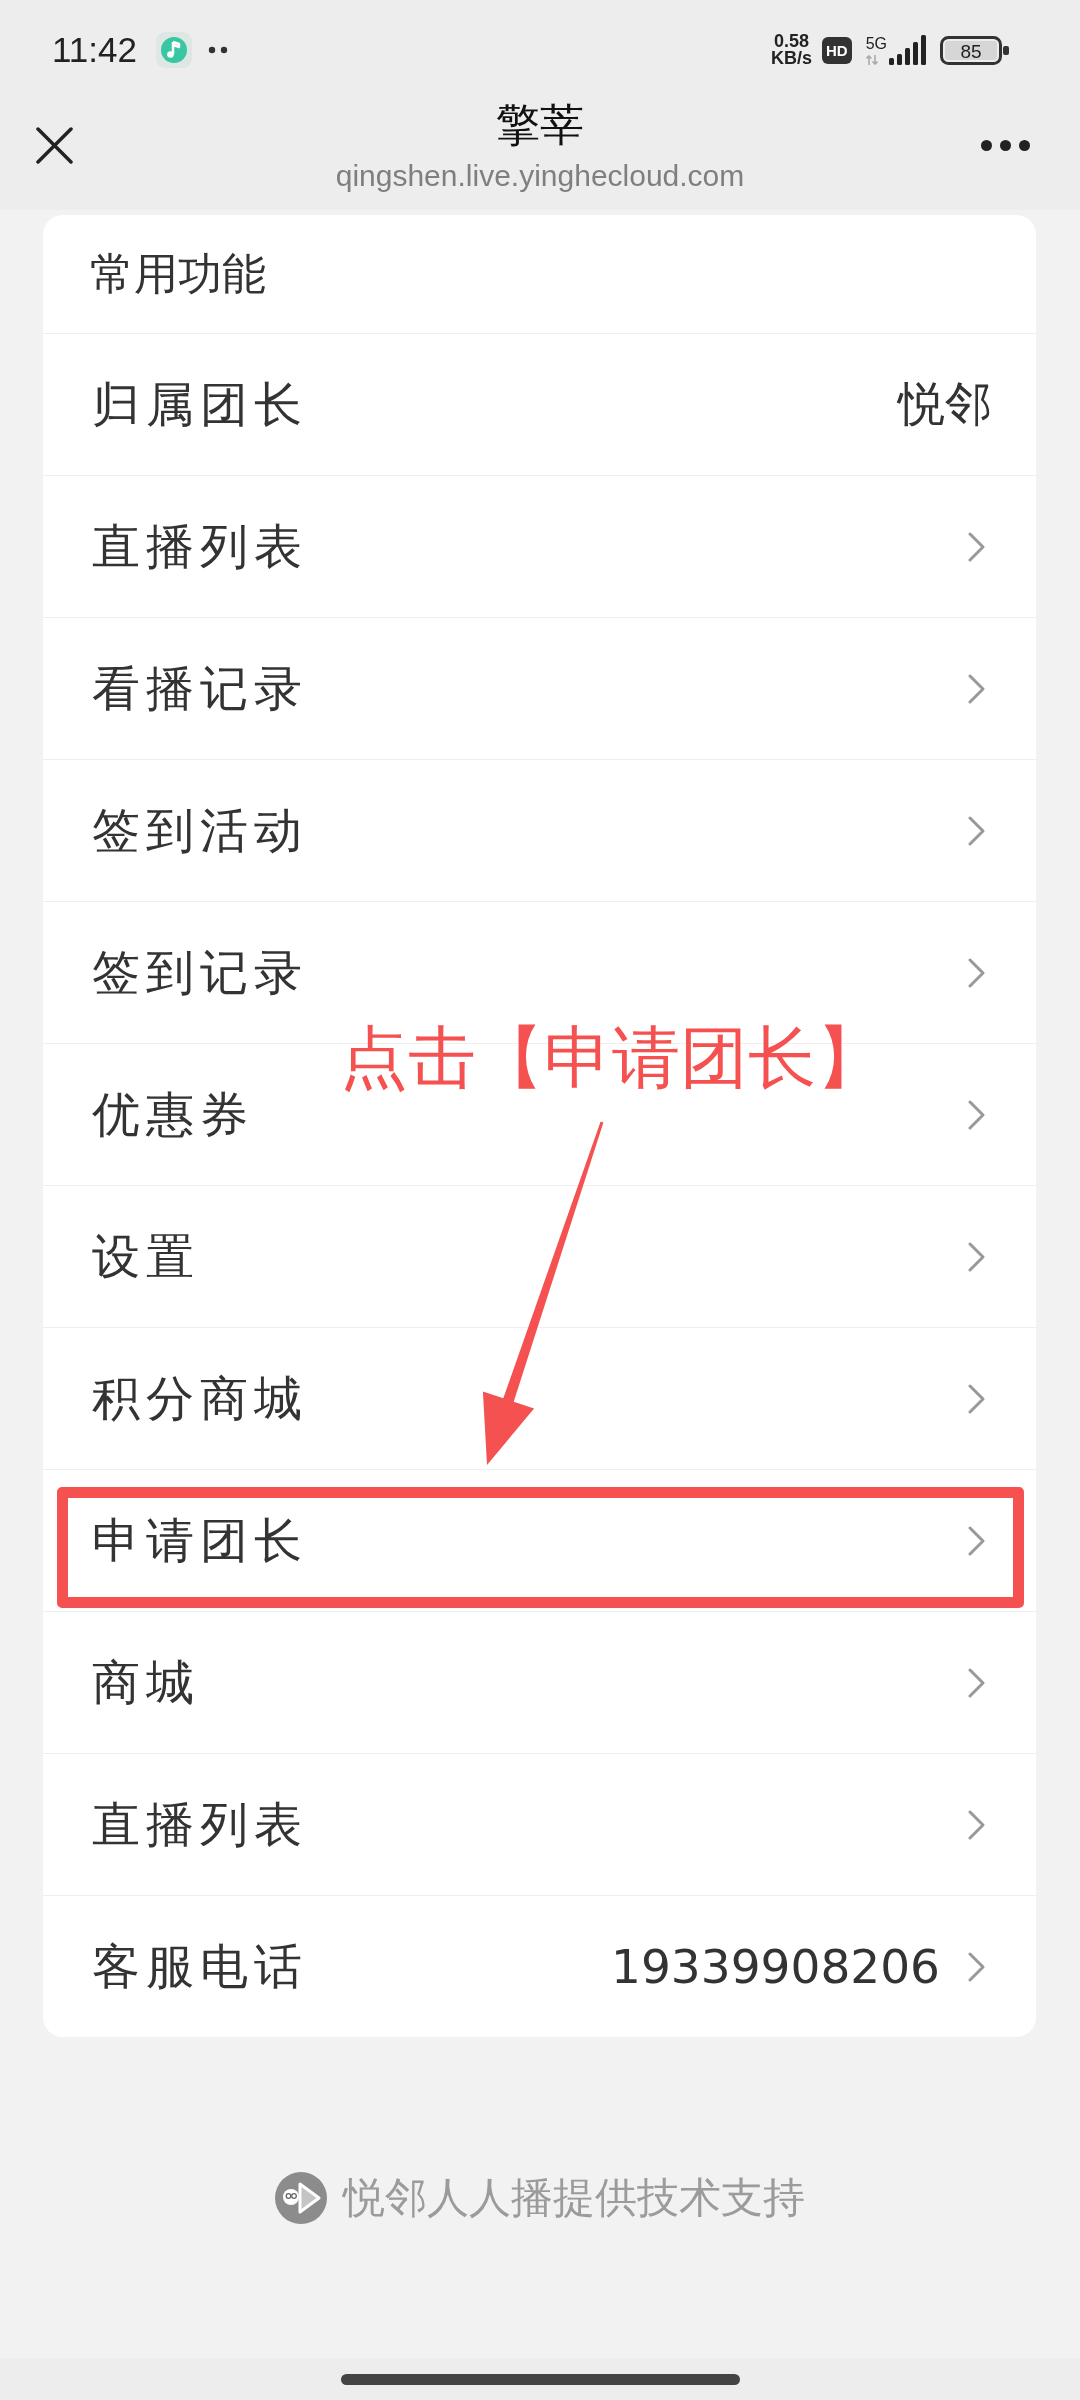 The height and width of the screenshot is (2400, 1080). What do you see at coordinates (945, 404) in the screenshot?
I see `menu-item-value: 悦邻` at bounding box center [945, 404].